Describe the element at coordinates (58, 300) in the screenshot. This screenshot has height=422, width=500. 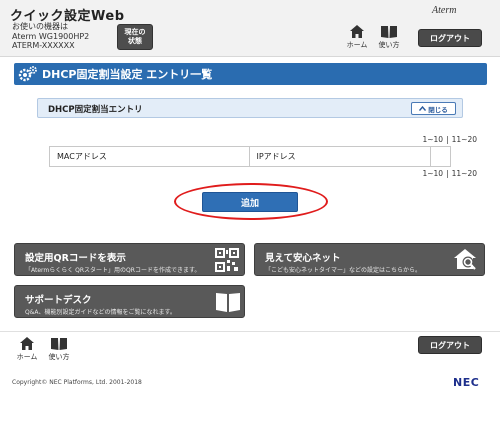
I see `support-tile-title: サポートデスク` at that location.